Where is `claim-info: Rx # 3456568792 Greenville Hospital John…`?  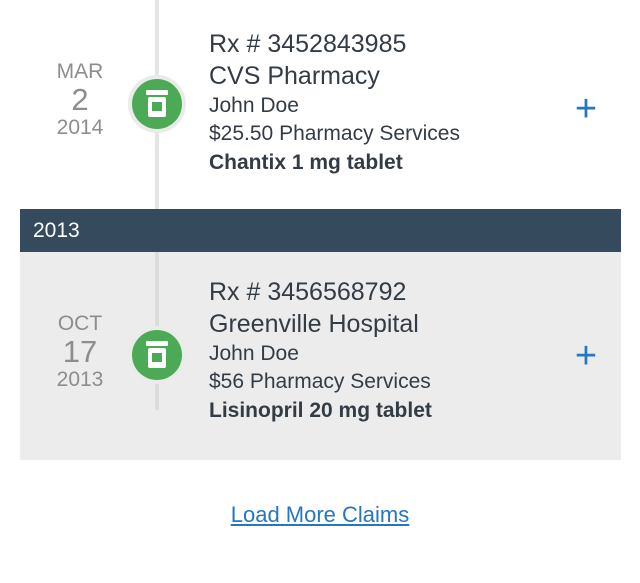
claim-info: Rx # 3456568792 Greenville Hospital John… is located at coordinates (389, 351).